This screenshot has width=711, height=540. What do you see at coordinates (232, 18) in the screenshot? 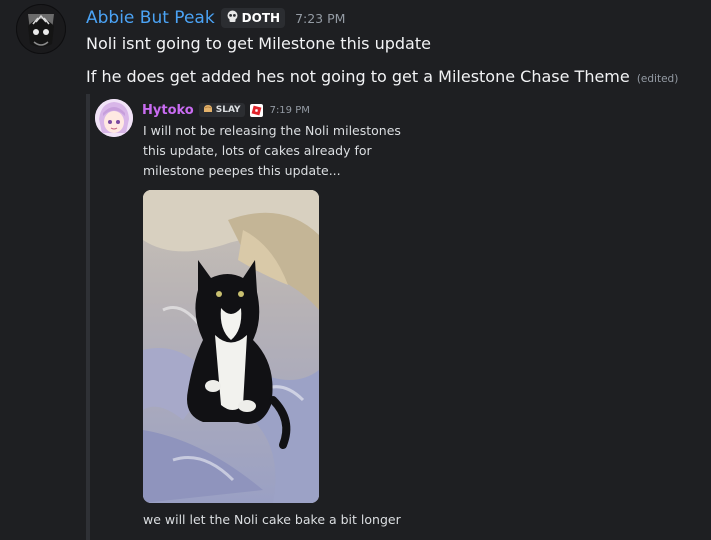
I see `skull-icon` at bounding box center [232, 18].